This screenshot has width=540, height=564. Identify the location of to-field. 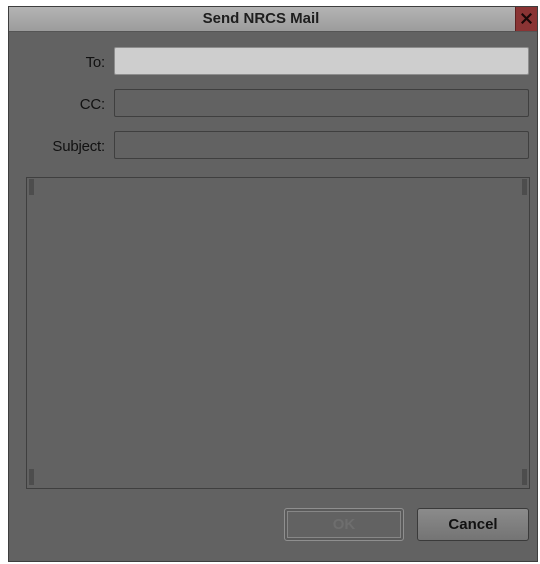
(321, 61).